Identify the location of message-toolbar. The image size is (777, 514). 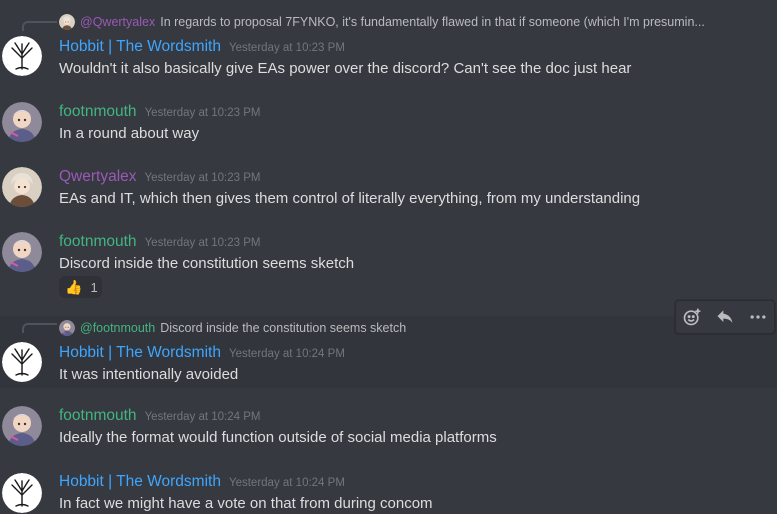
(725, 317).